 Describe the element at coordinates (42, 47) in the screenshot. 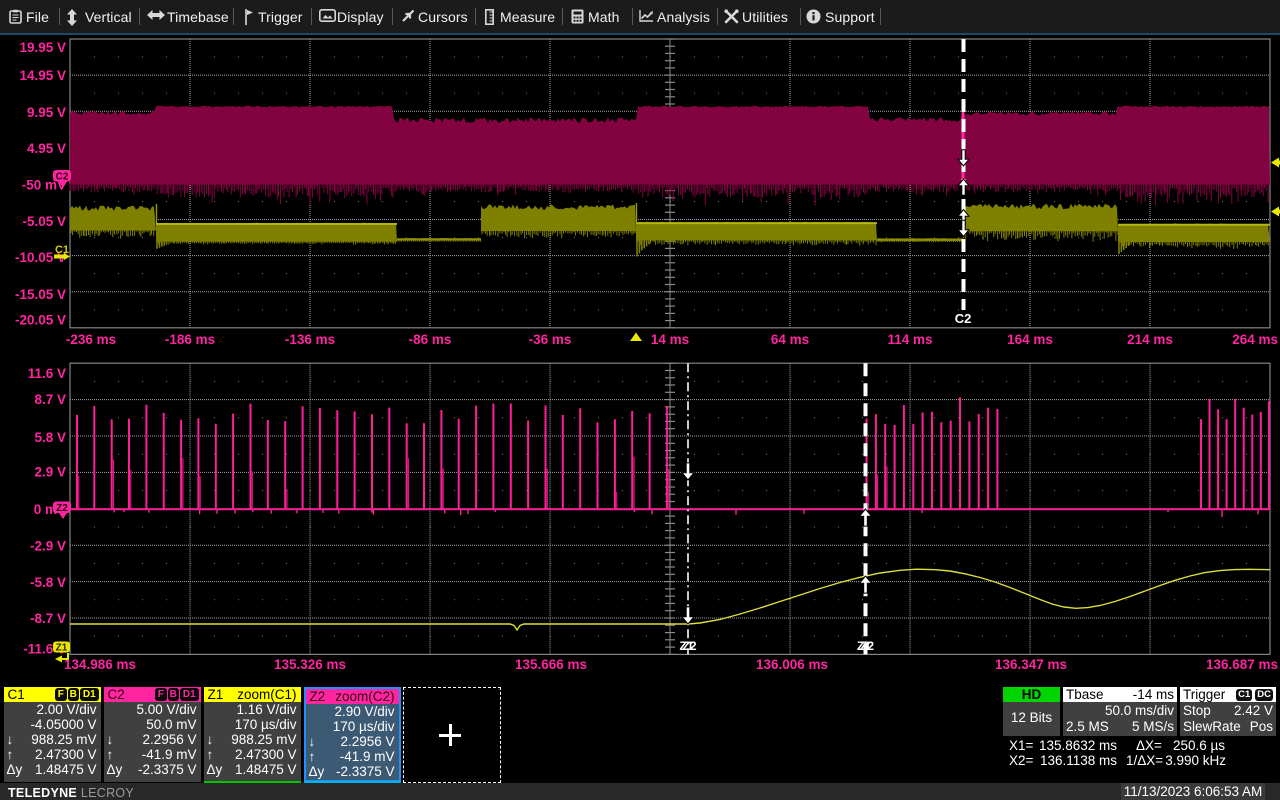

I see `svg-text: 19.95 V` at that location.